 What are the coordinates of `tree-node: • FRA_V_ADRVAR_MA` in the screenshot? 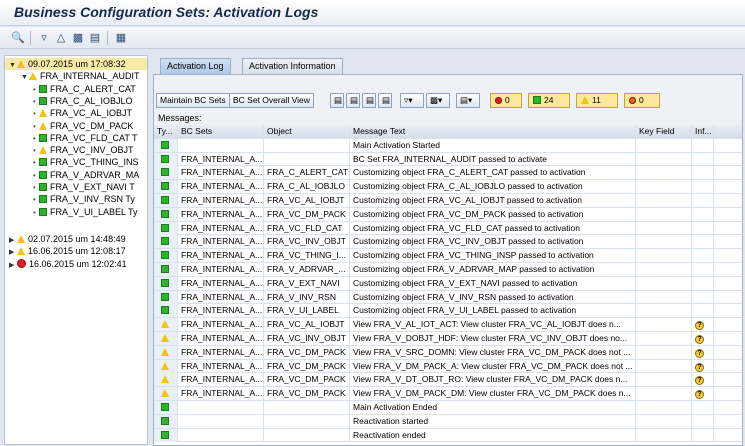 It's located at (76, 175).